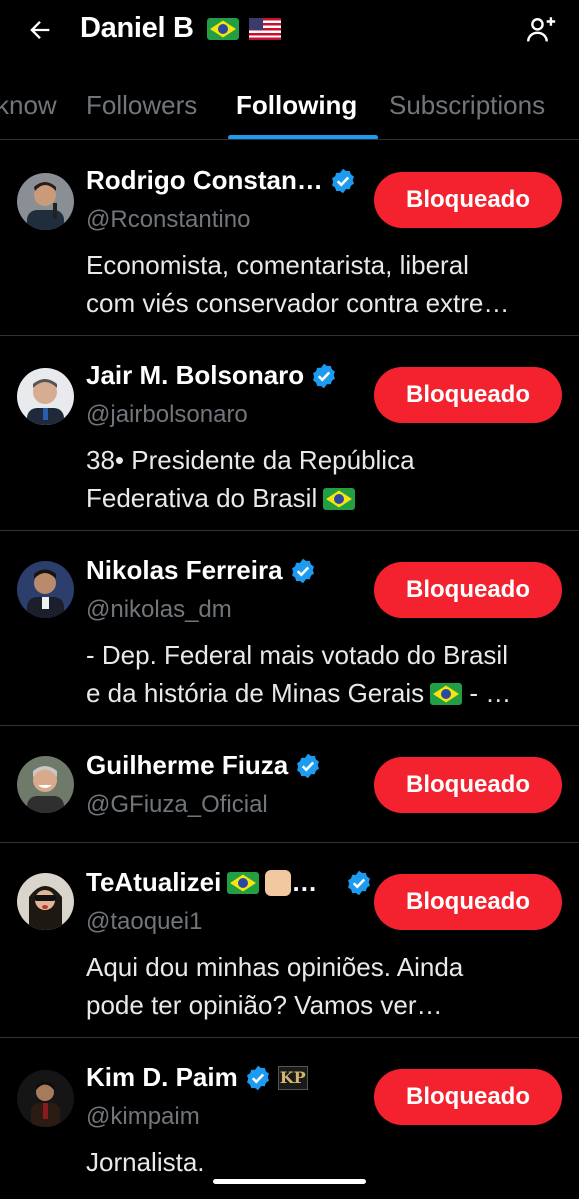 The image size is (579, 1199). I want to click on page-title: Daniel B, so click(181, 28).